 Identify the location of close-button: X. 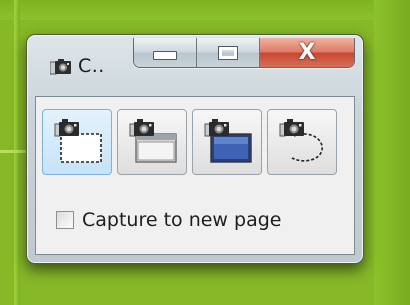
(307, 52).